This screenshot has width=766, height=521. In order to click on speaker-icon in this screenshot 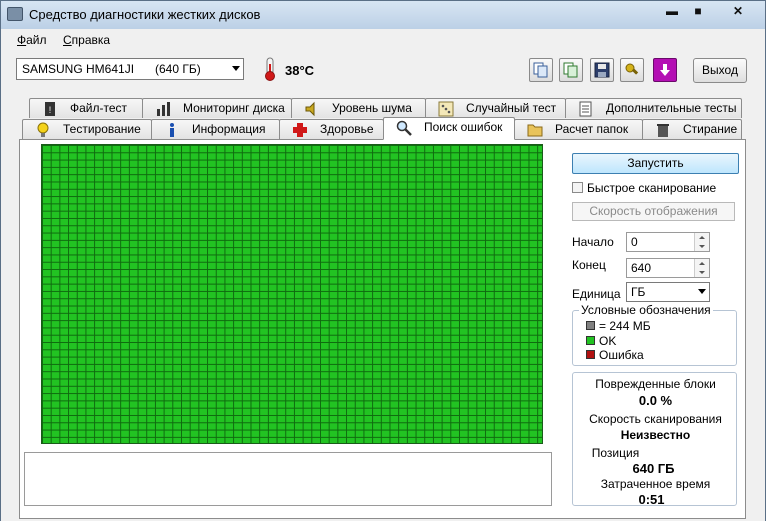, I will do `click(310, 109)`.